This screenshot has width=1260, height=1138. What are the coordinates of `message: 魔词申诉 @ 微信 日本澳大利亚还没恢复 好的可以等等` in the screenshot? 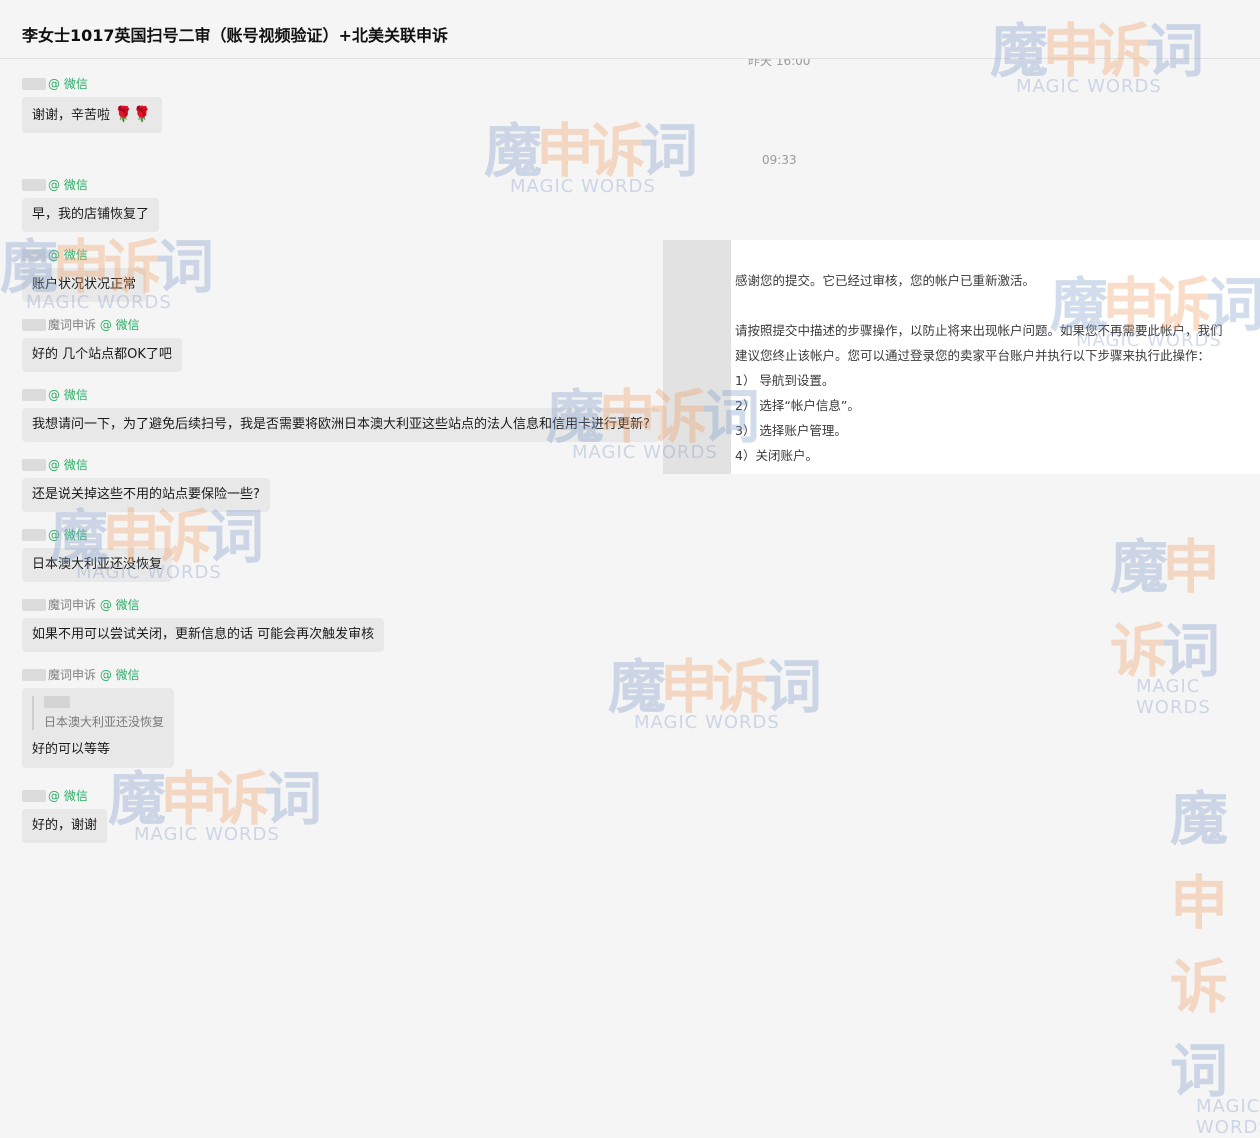 It's located at (98, 717).